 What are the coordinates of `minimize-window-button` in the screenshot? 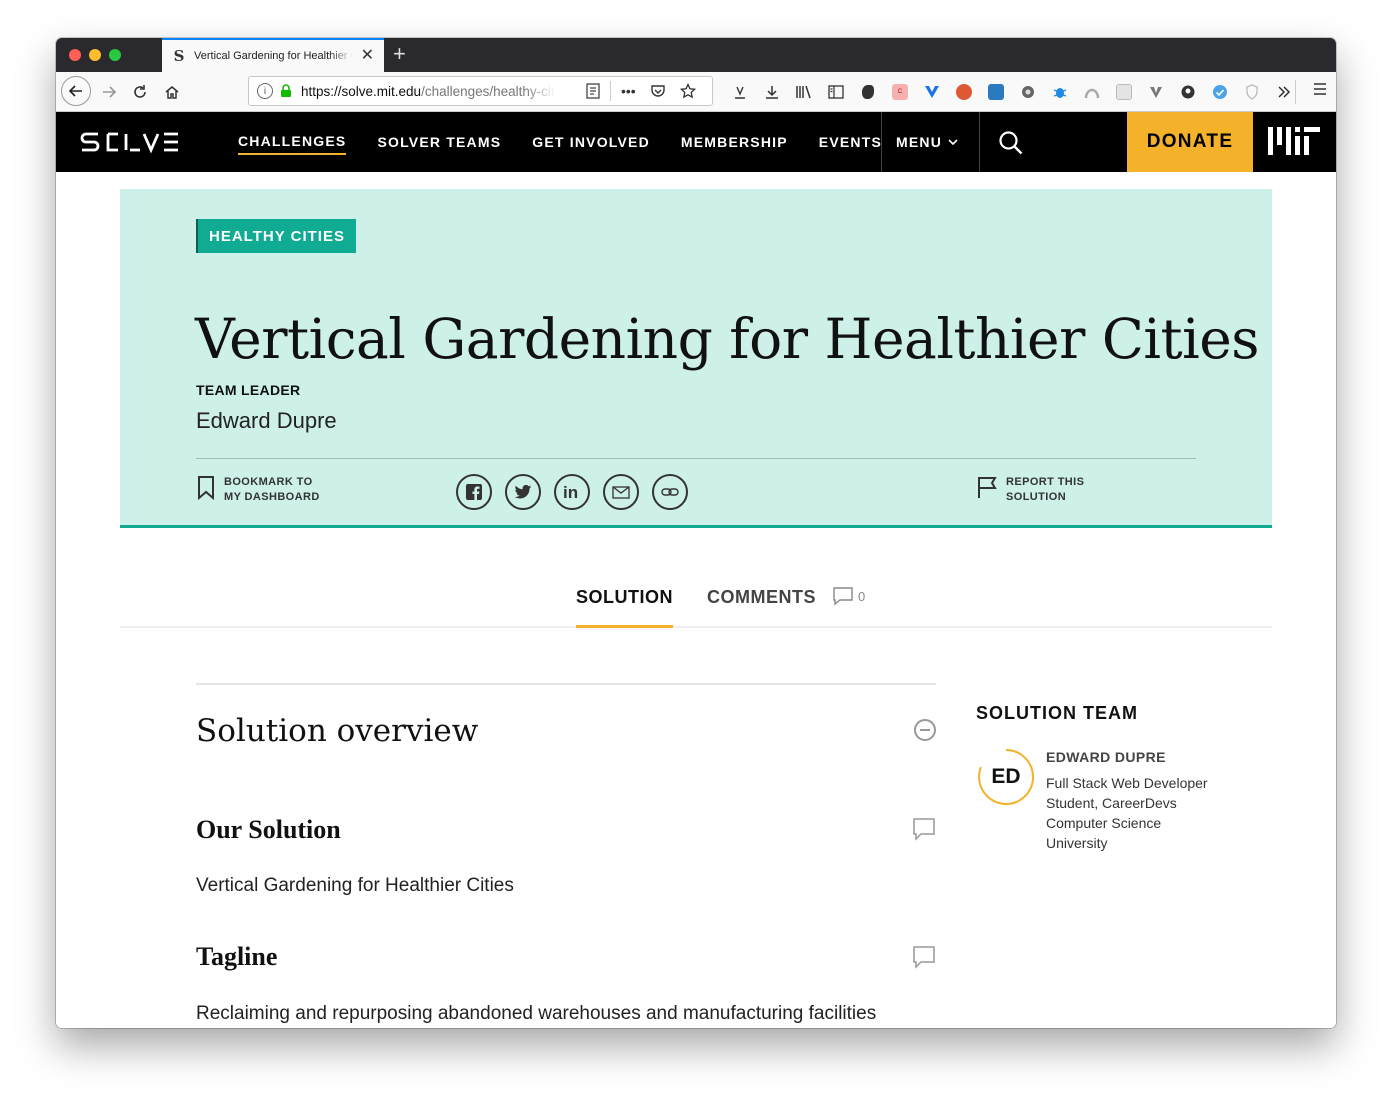 It's located at (95, 55).